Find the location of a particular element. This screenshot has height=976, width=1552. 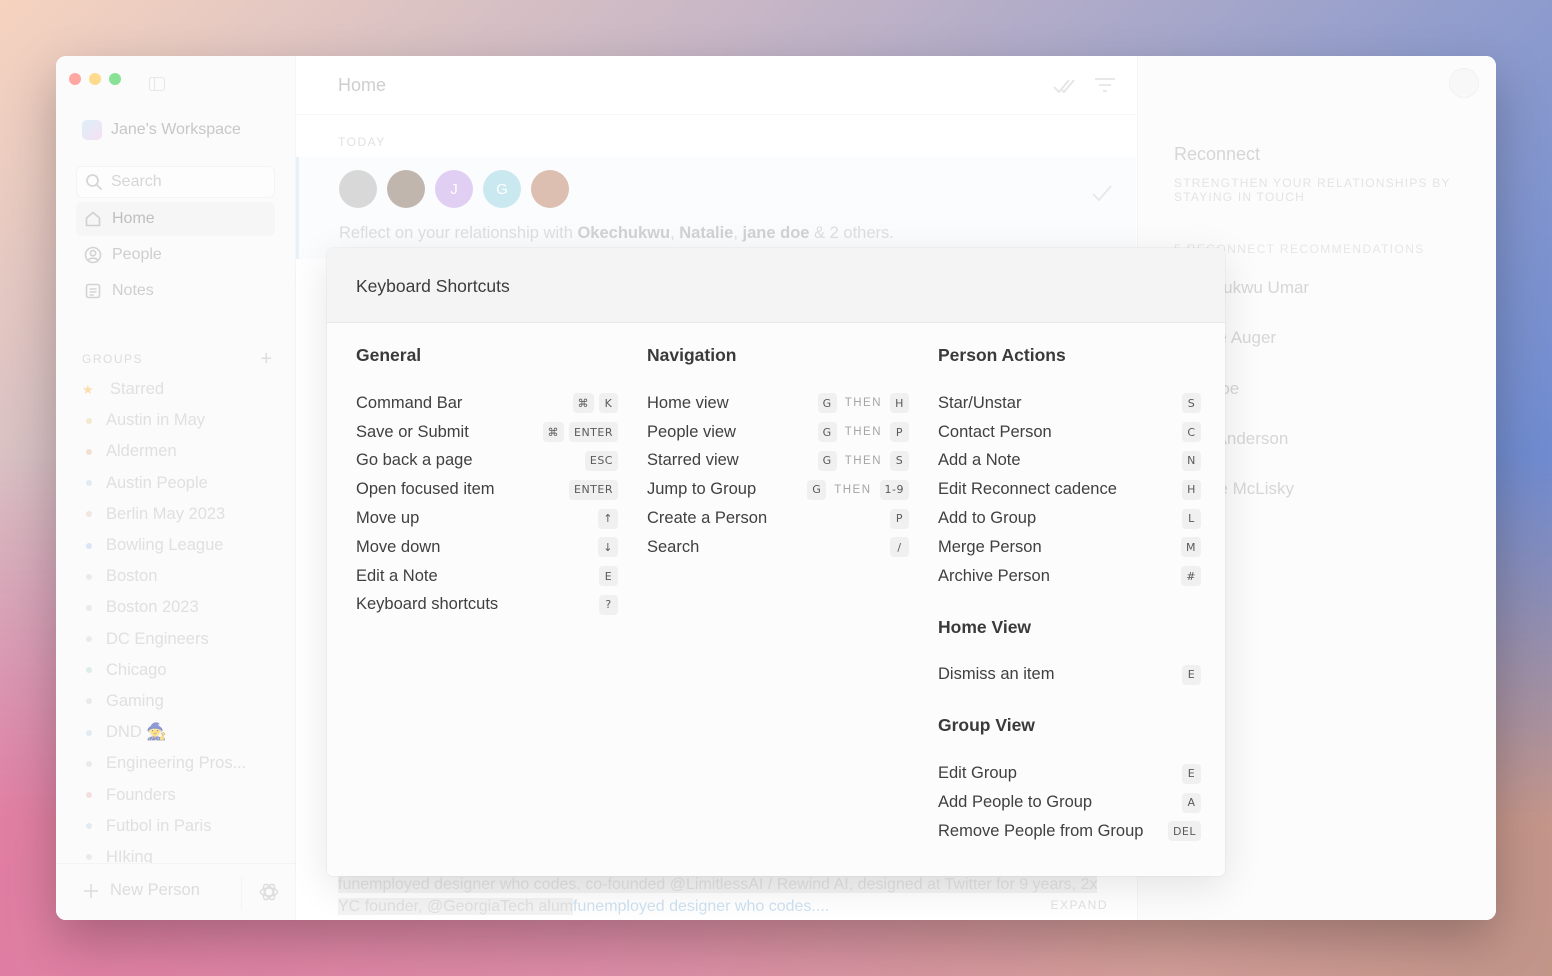

shortcut-row: Dismiss an item E is located at coordinates (1069, 675).